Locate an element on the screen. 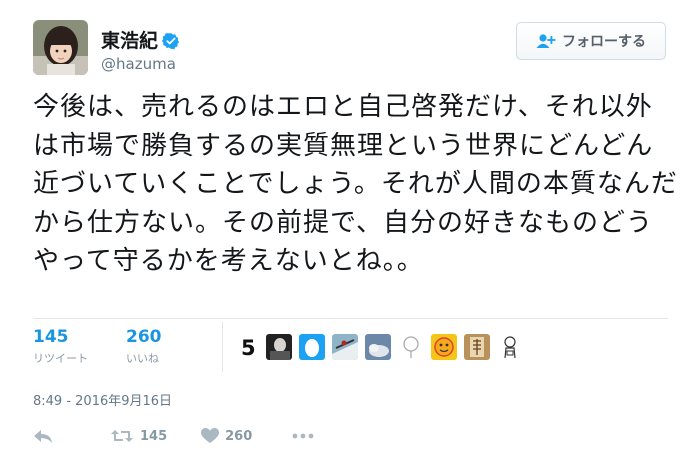  user-avatar is located at coordinates (60, 47).